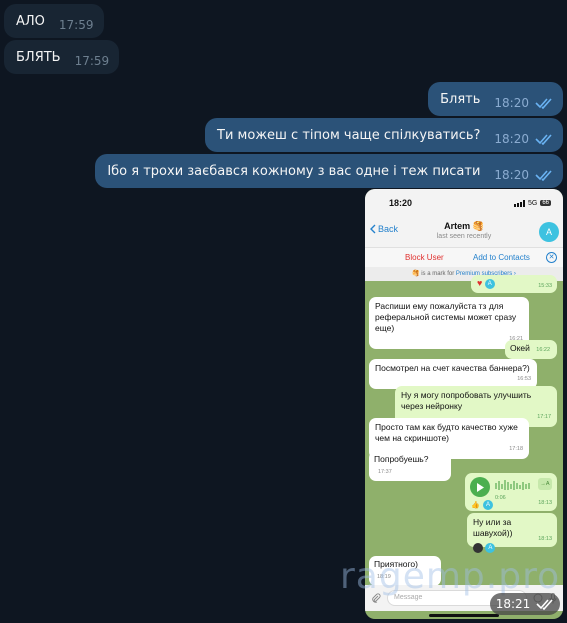 The image size is (567, 623). What do you see at coordinates (519, 203) in the screenshot?
I see `signal-icon` at bounding box center [519, 203].